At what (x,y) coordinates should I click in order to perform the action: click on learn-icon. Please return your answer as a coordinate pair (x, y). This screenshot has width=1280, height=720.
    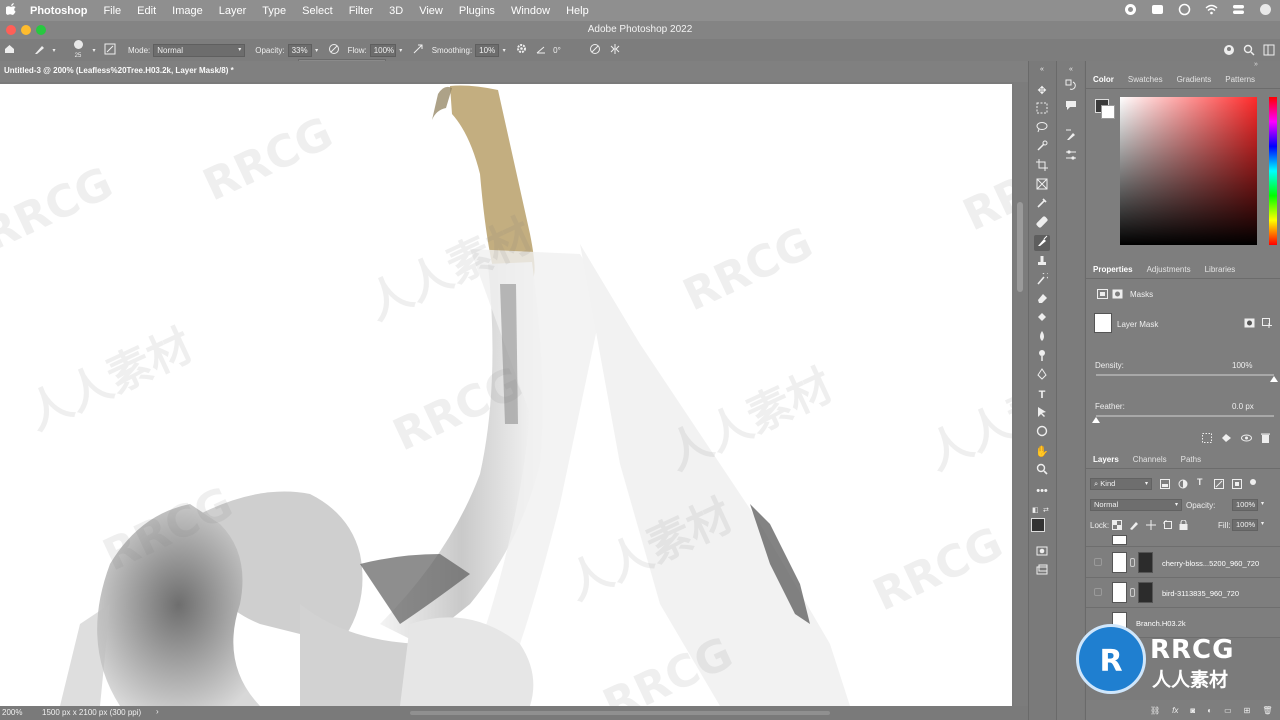
    Looking at the image, I should click on (1229, 51).